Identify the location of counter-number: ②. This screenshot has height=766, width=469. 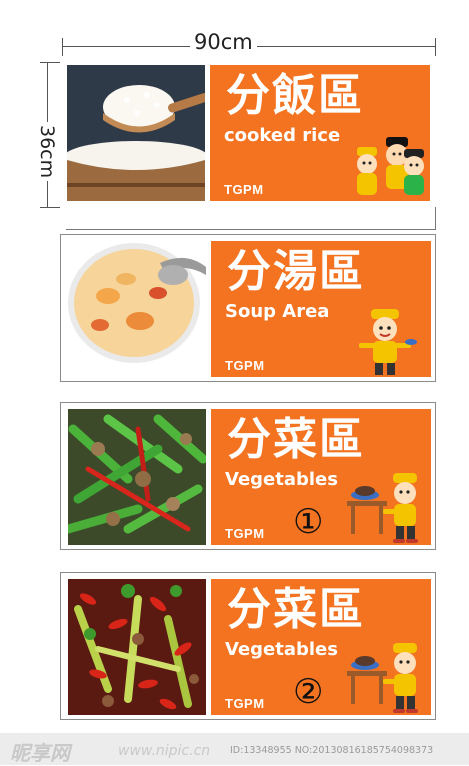
(308, 692).